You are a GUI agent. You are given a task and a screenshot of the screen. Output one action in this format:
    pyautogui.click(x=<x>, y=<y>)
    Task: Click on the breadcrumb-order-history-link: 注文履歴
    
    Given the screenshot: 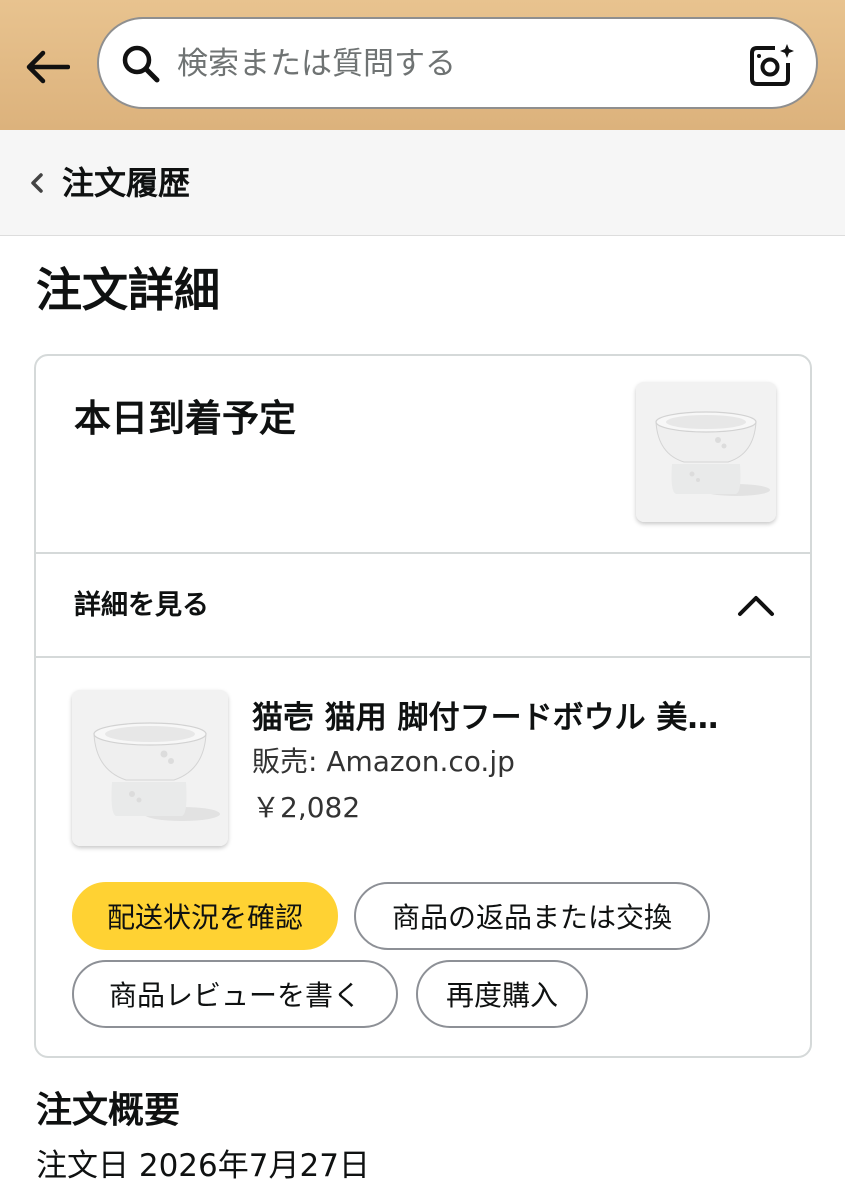 What is the action you would take?
    pyautogui.click(x=126, y=183)
    